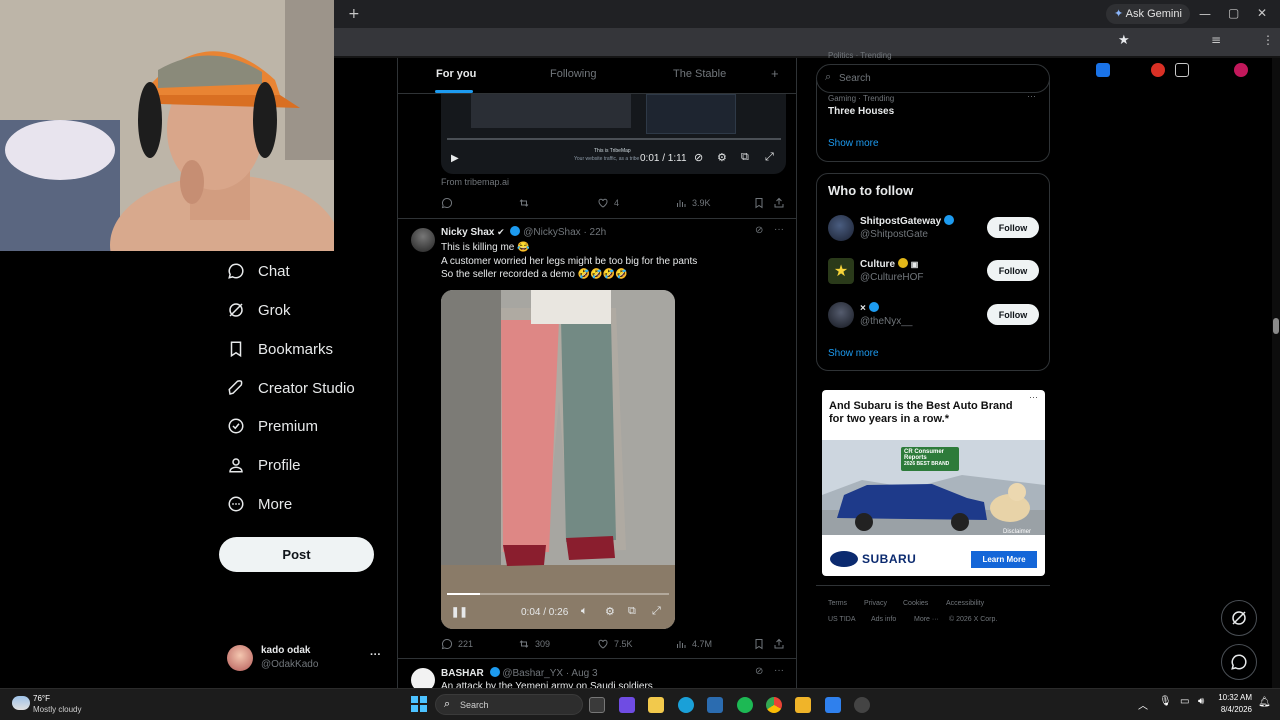  What do you see at coordinates (1268, 40) in the screenshot?
I see `menu-dots-icon: ⋮` at bounding box center [1268, 40].